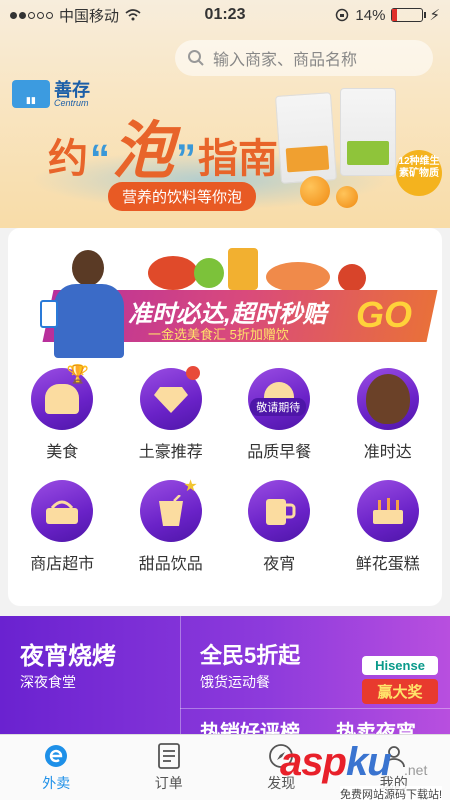  Describe the element at coordinates (89, 16) in the screenshot. I see `carrier-name: 中国移动` at that location.